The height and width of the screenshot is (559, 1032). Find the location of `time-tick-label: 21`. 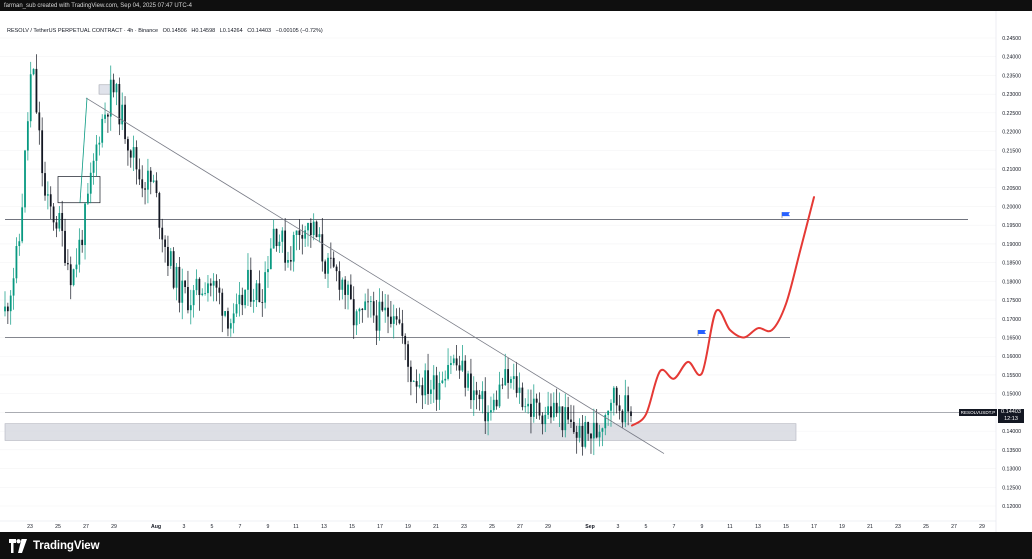

time-tick-label: 21 is located at coordinates (436, 527).